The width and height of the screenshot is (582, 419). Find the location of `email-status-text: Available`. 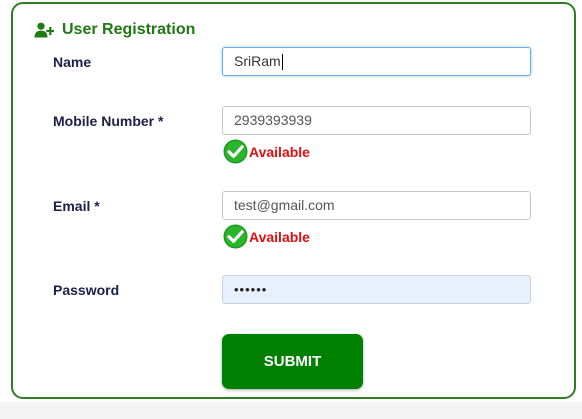

email-status-text: Available is located at coordinates (279, 236).